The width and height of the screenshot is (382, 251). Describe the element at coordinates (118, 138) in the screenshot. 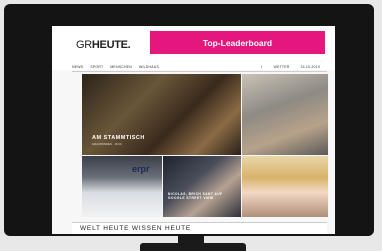

I see `main-story-title: AM STAMMTISCH` at that location.